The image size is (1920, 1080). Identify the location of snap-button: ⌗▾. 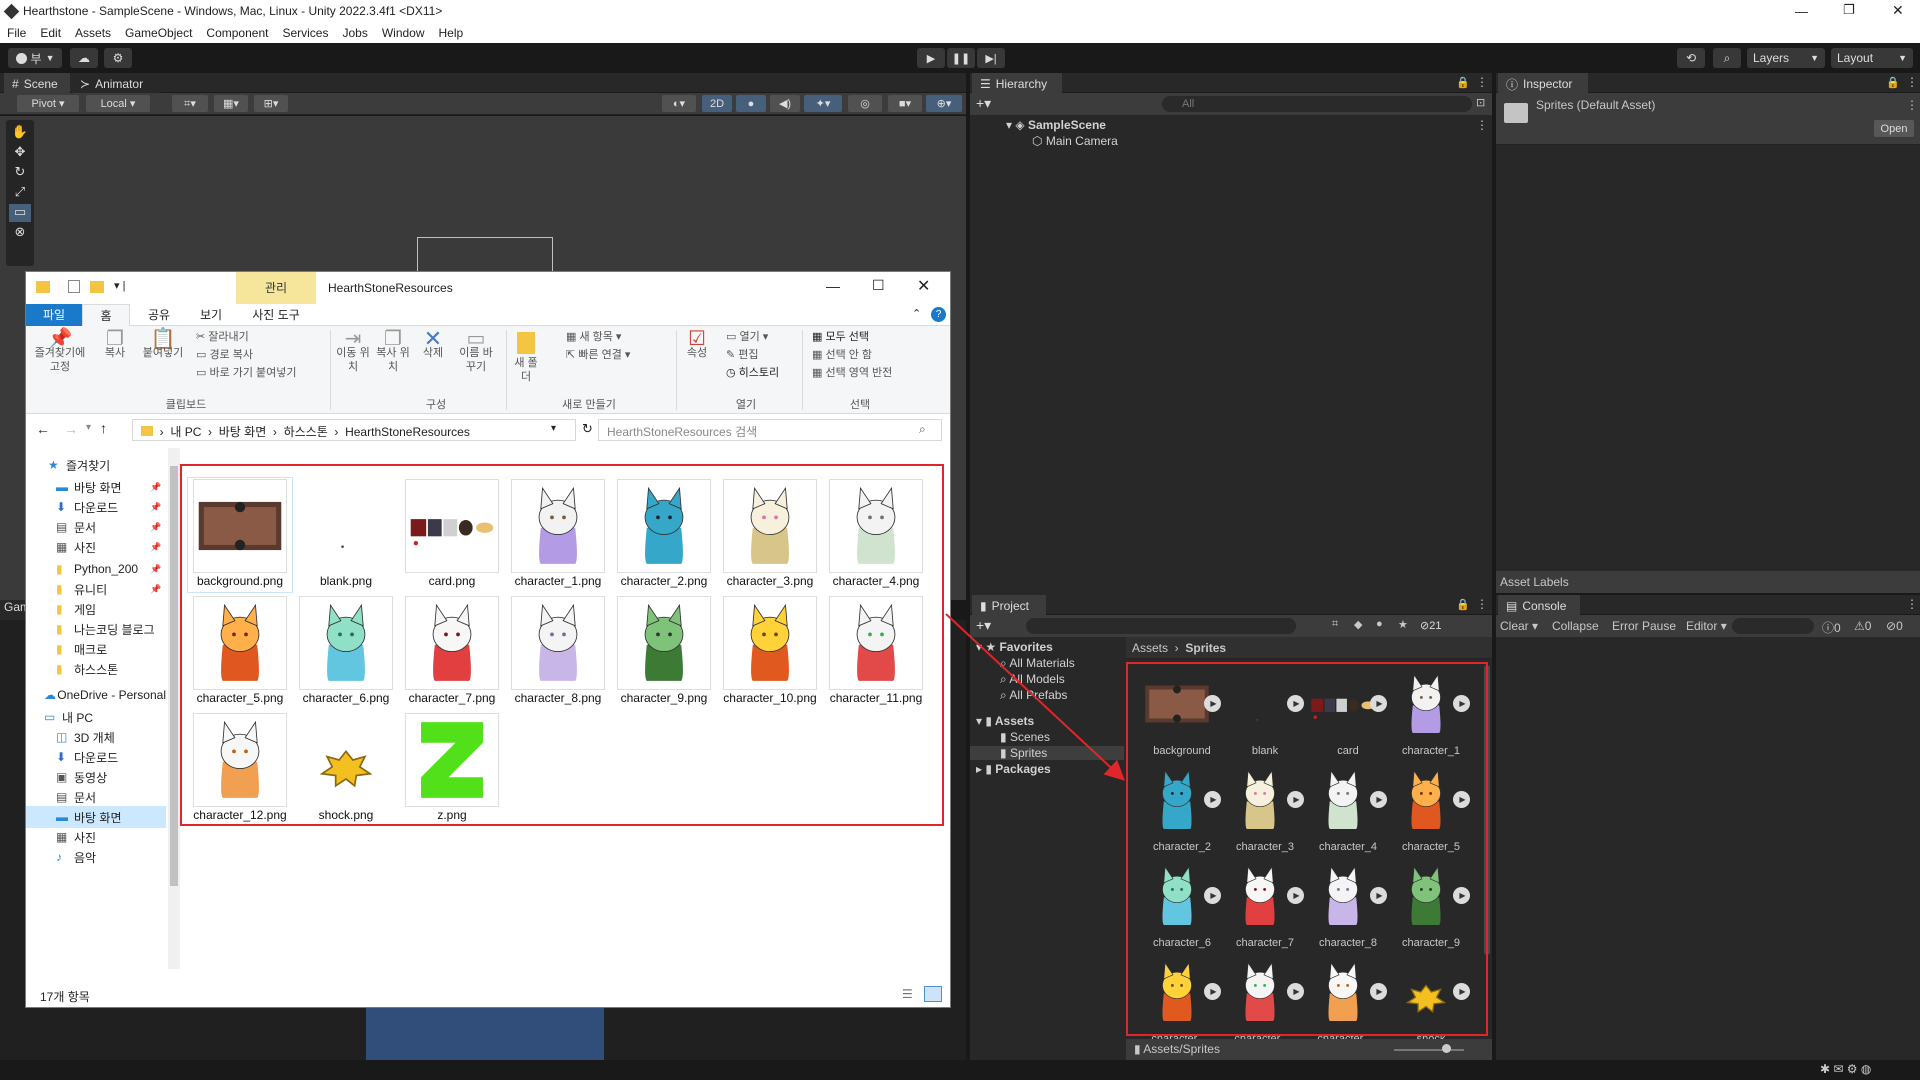
(190, 103).